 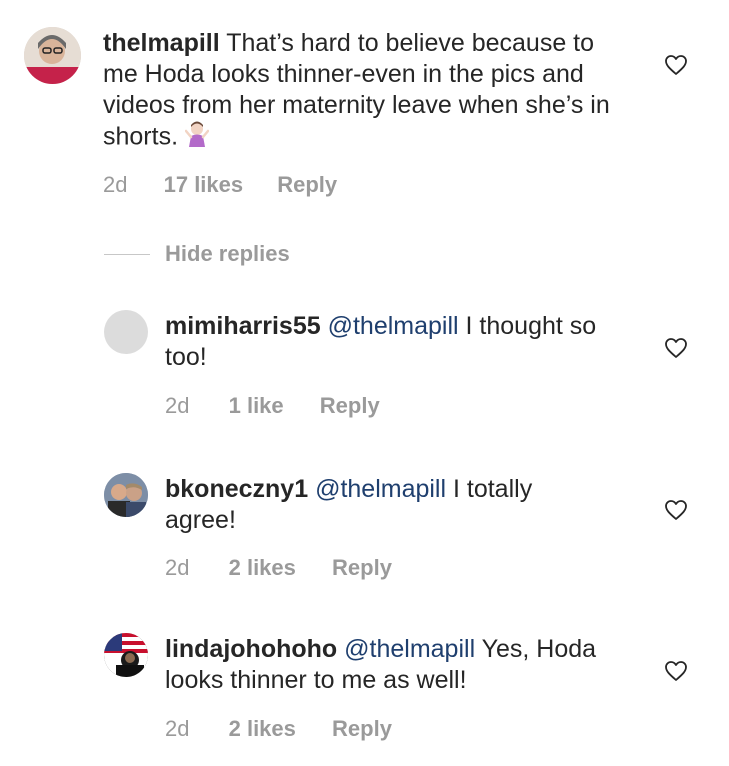 What do you see at coordinates (251, 649) in the screenshot?
I see `username: lindajohohoho` at bounding box center [251, 649].